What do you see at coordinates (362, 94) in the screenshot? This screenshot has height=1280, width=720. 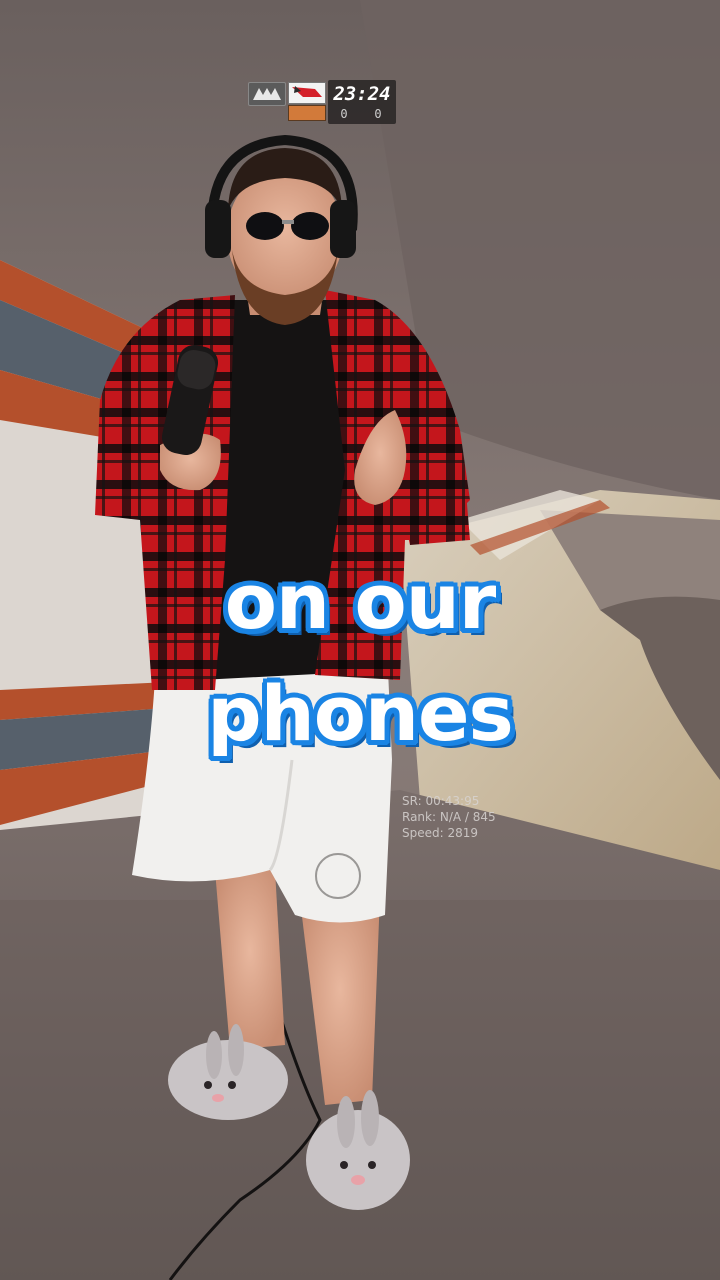 I see `match-timer: 23:24` at bounding box center [362, 94].